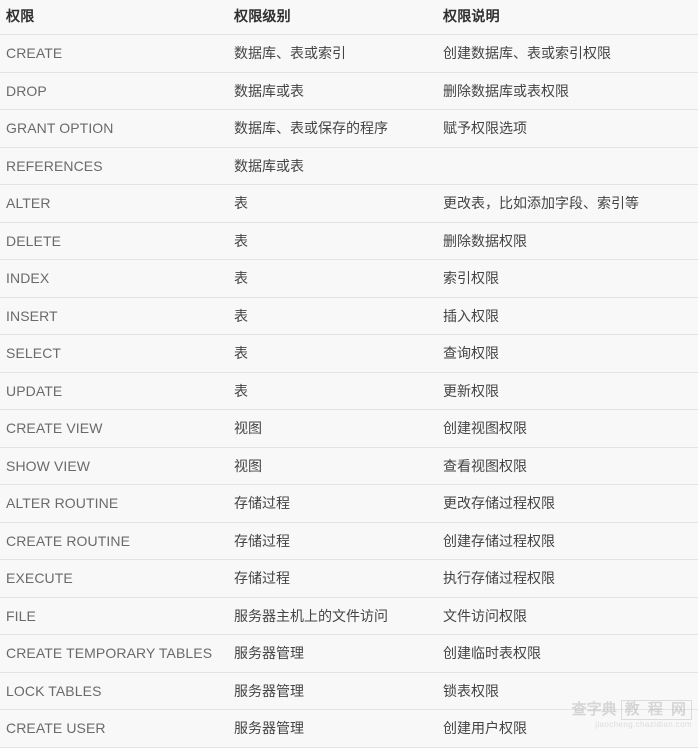  Describe the element at coordinates (567, 166) in the screenshot. I see `cell-description` at that location.